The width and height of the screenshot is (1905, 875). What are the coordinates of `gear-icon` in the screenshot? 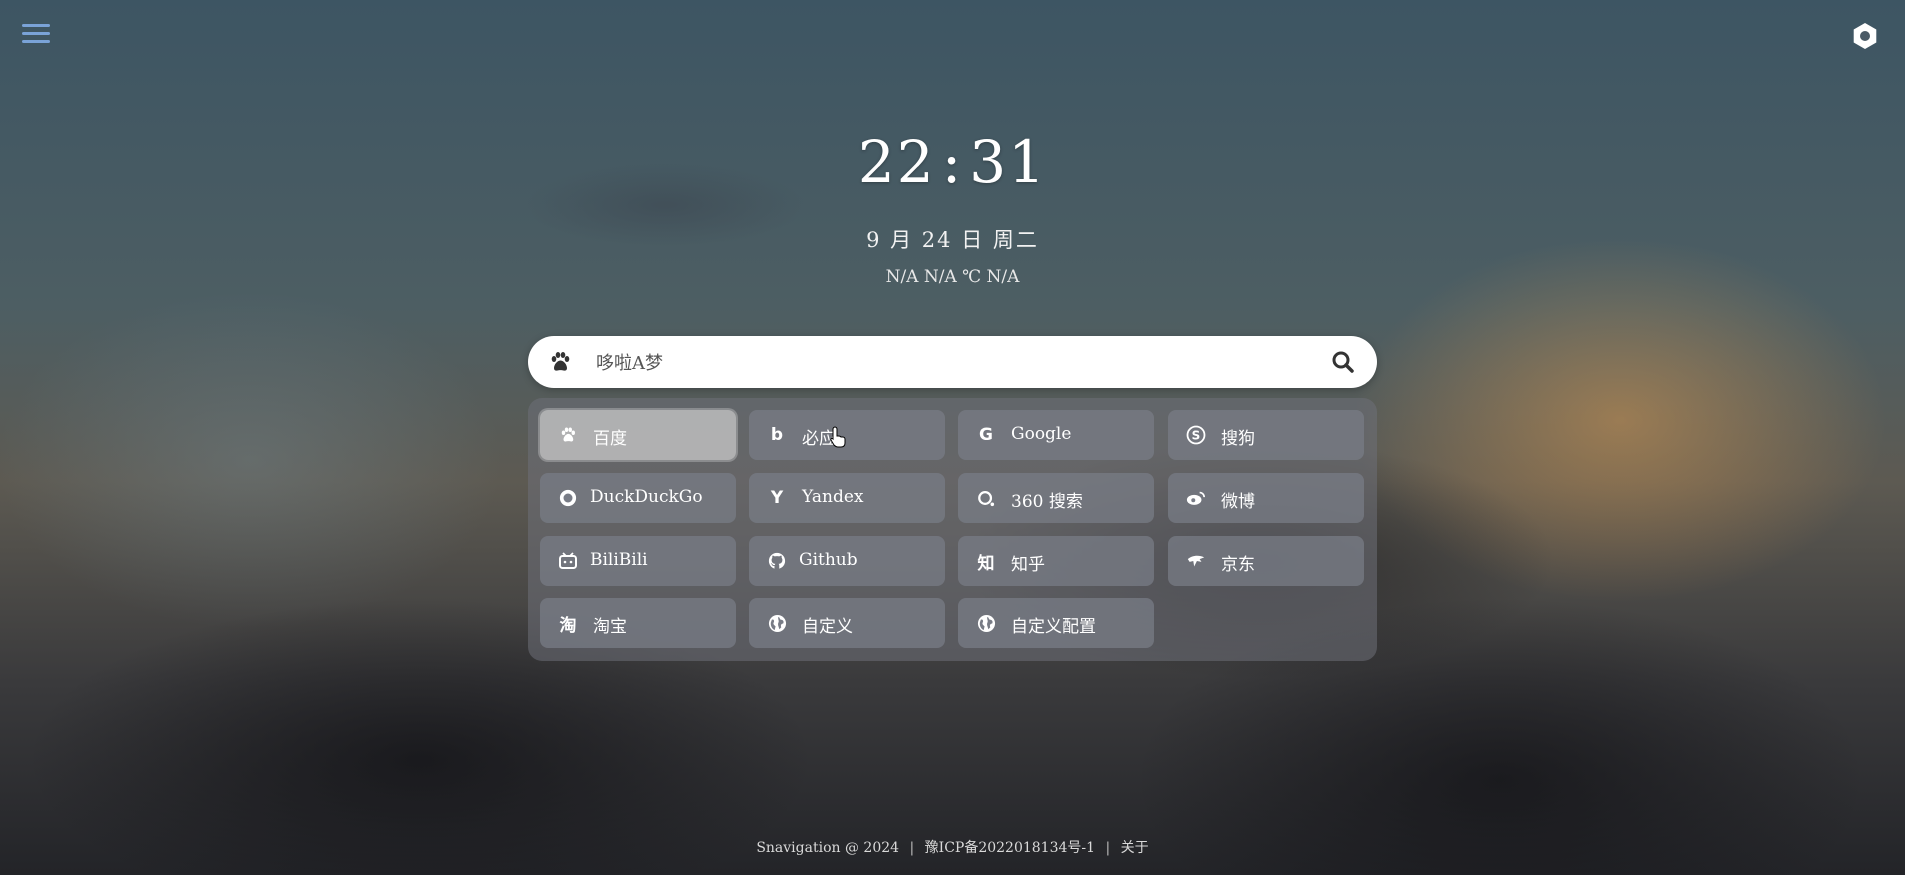 It's located at (1865, 36).